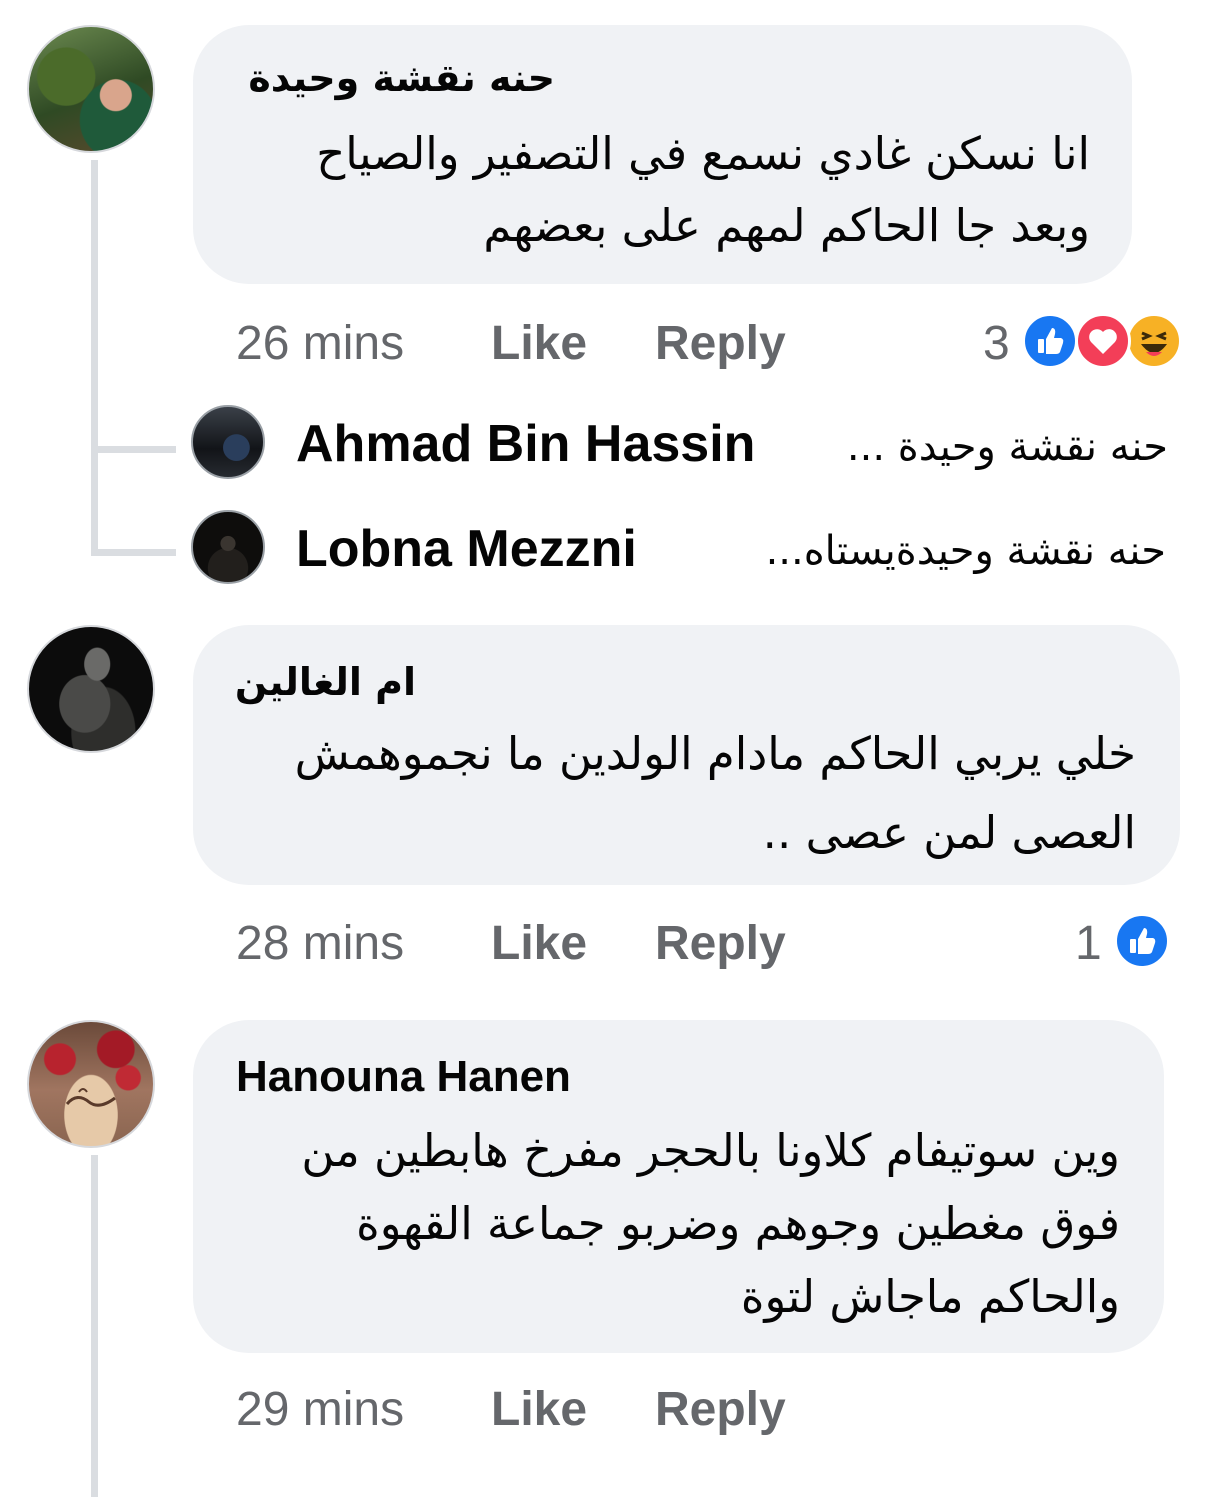 This screenshot has width=1220, height=1497. What do you see at coordinates (403, 1077) in the screenshot?
I see `comment-author: Hanouna Hanen` at bounding box center [403, 1077].